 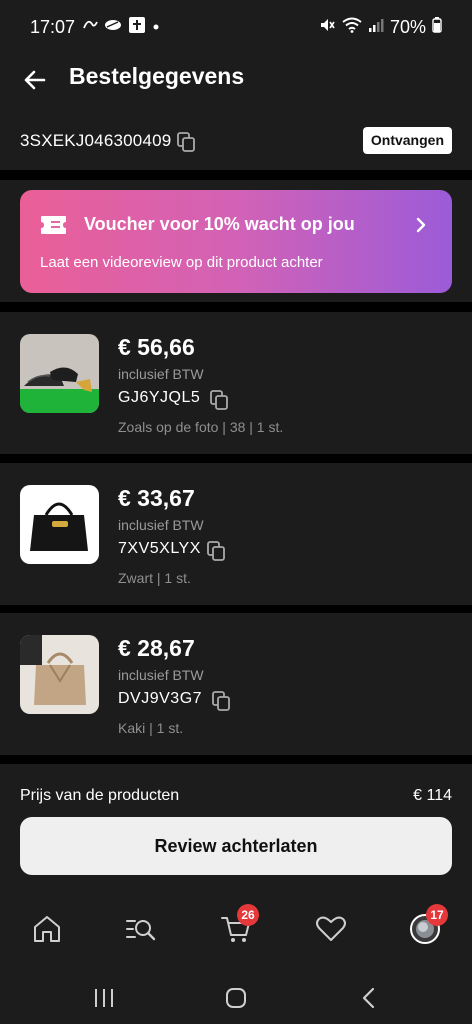 What do you see at coordinates (157, 76) in the screenshot?
I see `page-title: Bestelgegevens` at bounding box center [157, 76].